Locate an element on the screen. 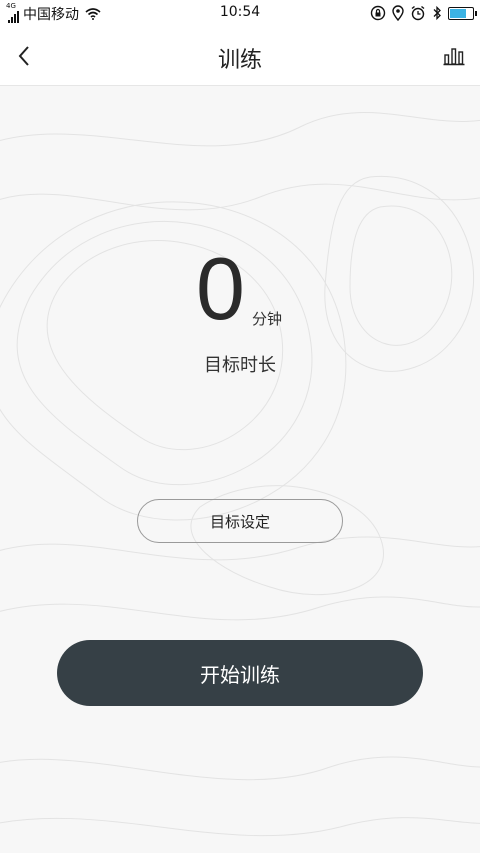 The image size is (480, 853). page-title: 训练 is located at coordinates (239, 60).